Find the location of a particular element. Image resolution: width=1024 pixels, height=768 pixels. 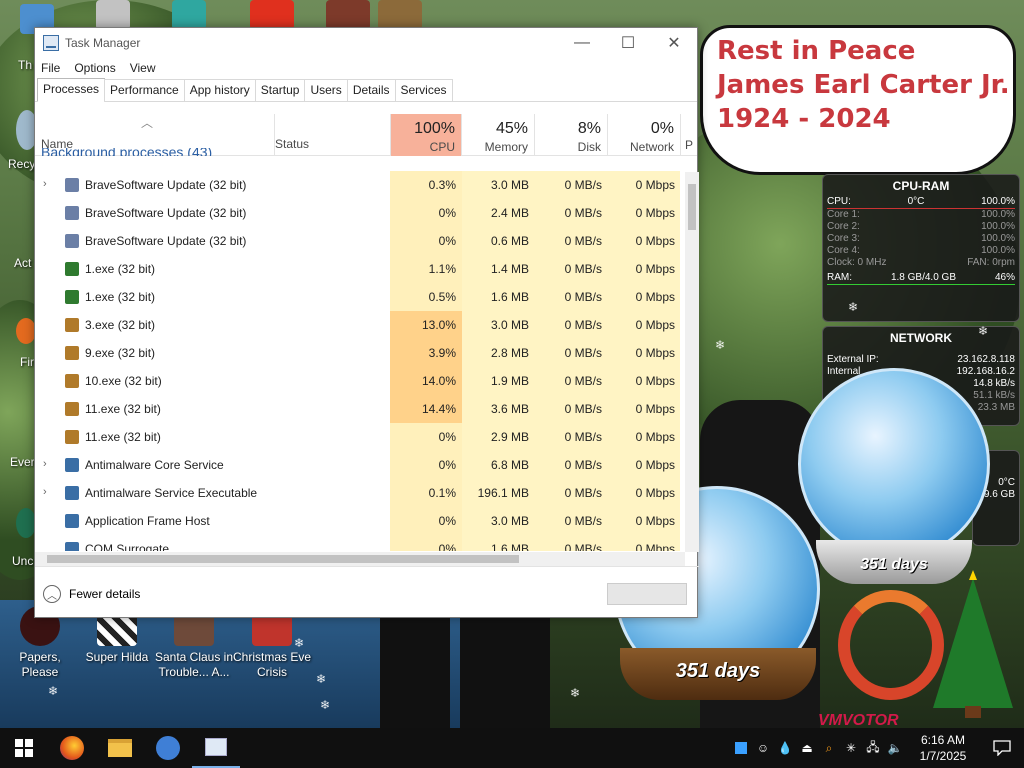

external-ip-label: External IP: is located at coordinates (853, 359).